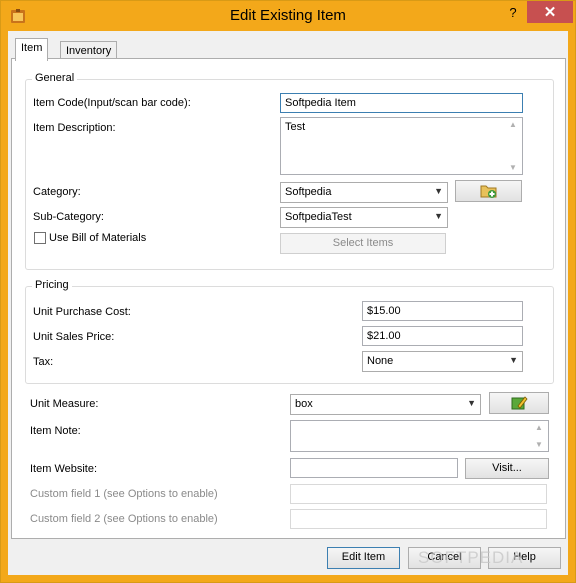 This screenshot has width=576, height=583. What do you see at coordinates (74, 128) in the screenshot?
I see `item-description-label: Item Description:` at bounding box center [74, 128].